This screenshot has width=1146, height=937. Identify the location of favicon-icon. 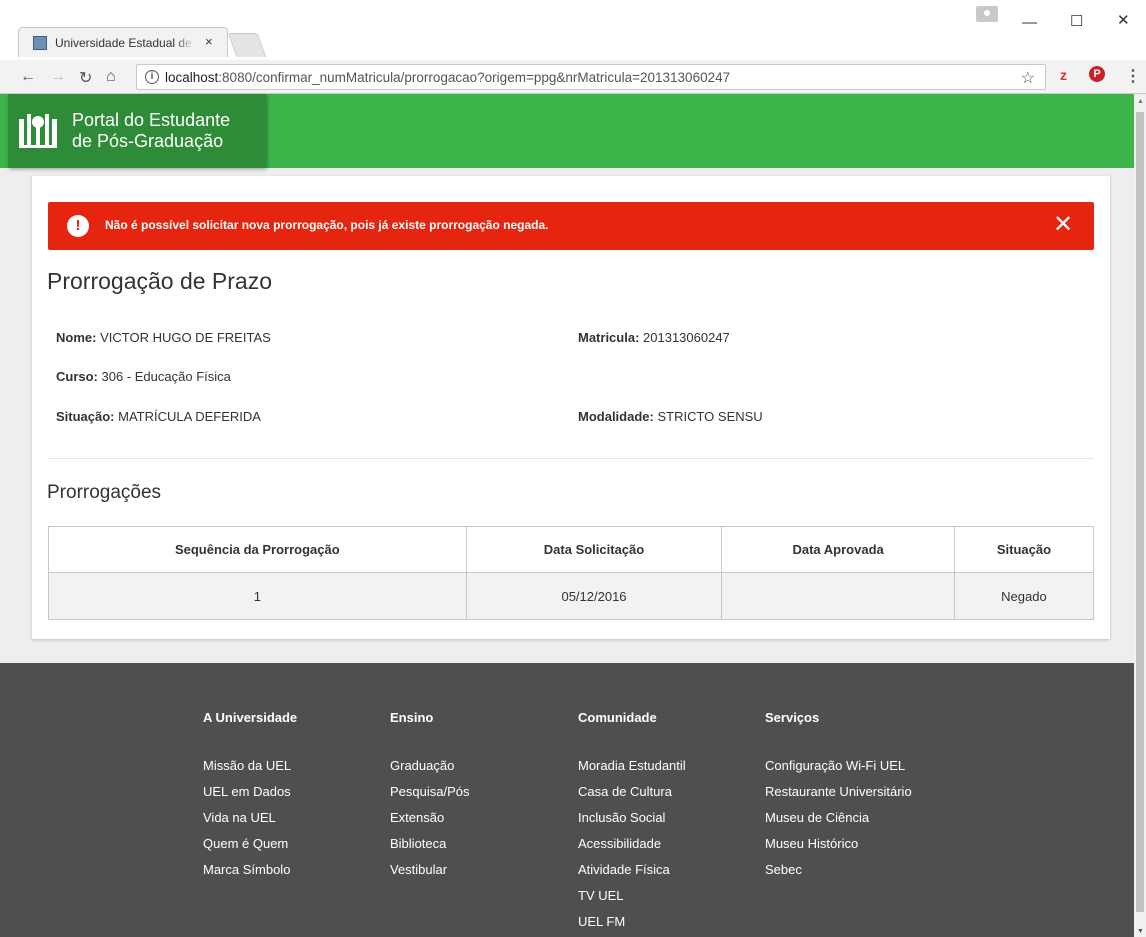
(40, 43).